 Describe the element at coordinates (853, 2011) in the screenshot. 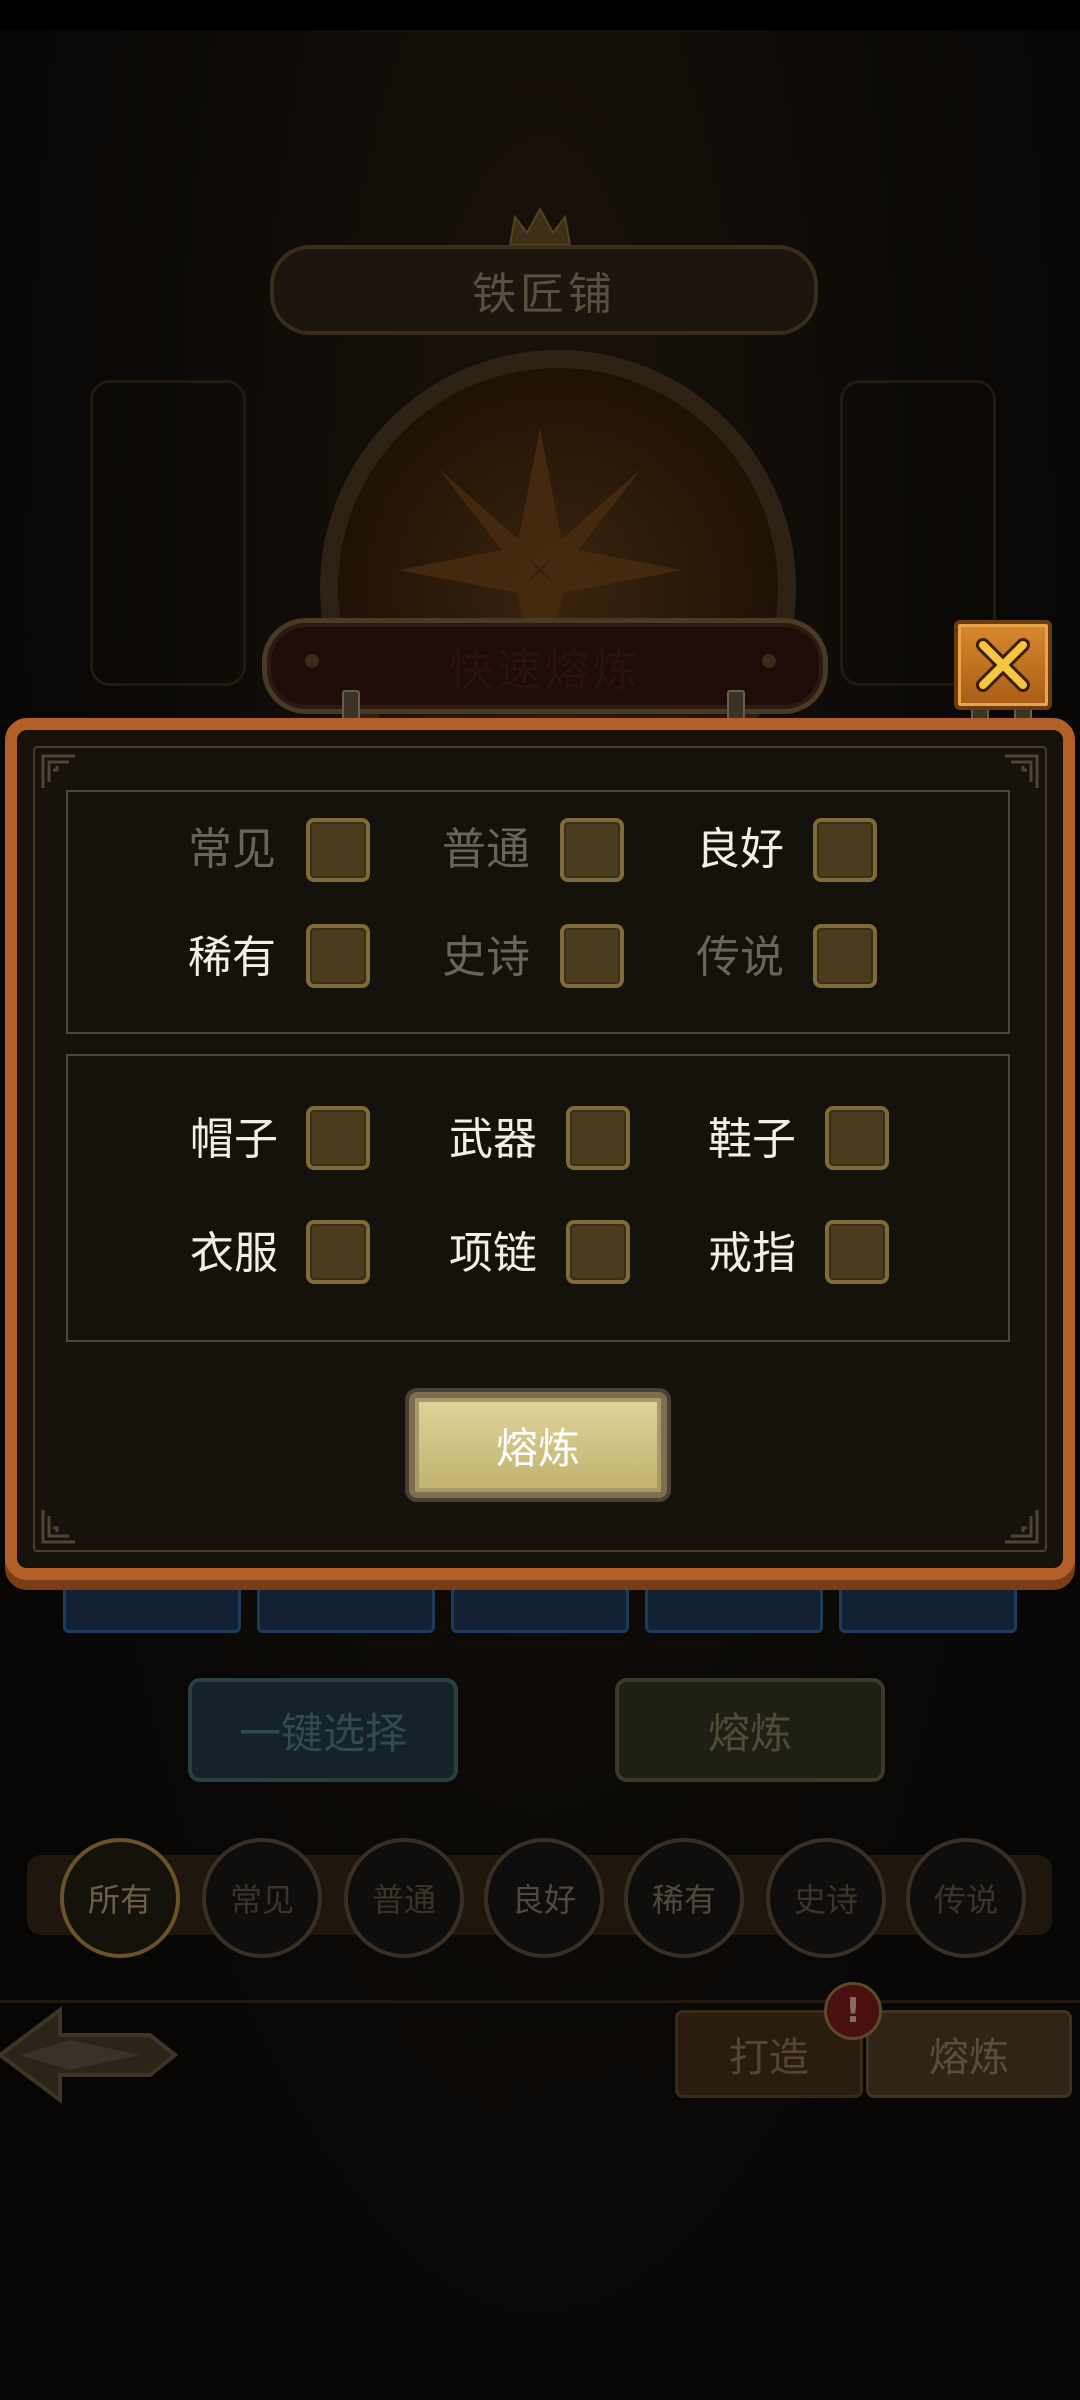

I see `alert-badge: !` at that location.